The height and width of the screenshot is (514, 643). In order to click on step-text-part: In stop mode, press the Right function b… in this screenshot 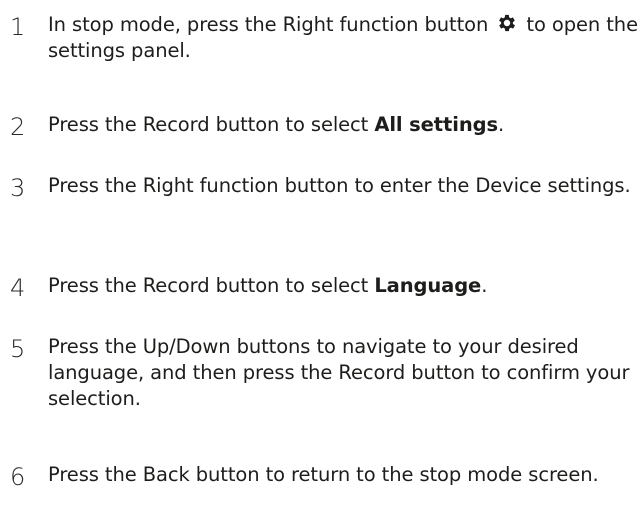, I will do `click(271, 24)`.